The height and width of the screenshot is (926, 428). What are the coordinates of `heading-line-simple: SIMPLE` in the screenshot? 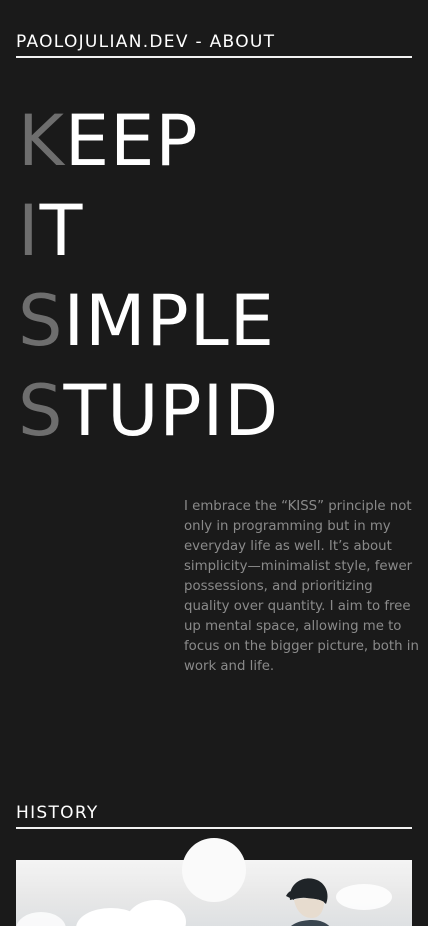 It's located at (148, 321).